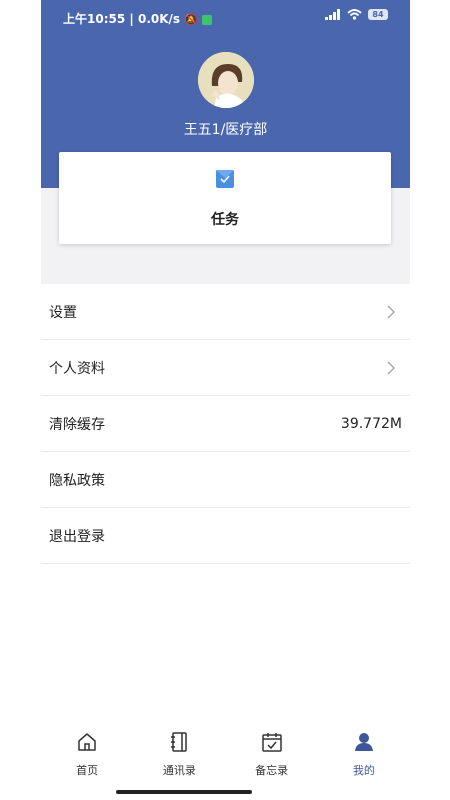 The image size is (450, 800). I want to click on tab-label: 通讯录, so click(179, 770).